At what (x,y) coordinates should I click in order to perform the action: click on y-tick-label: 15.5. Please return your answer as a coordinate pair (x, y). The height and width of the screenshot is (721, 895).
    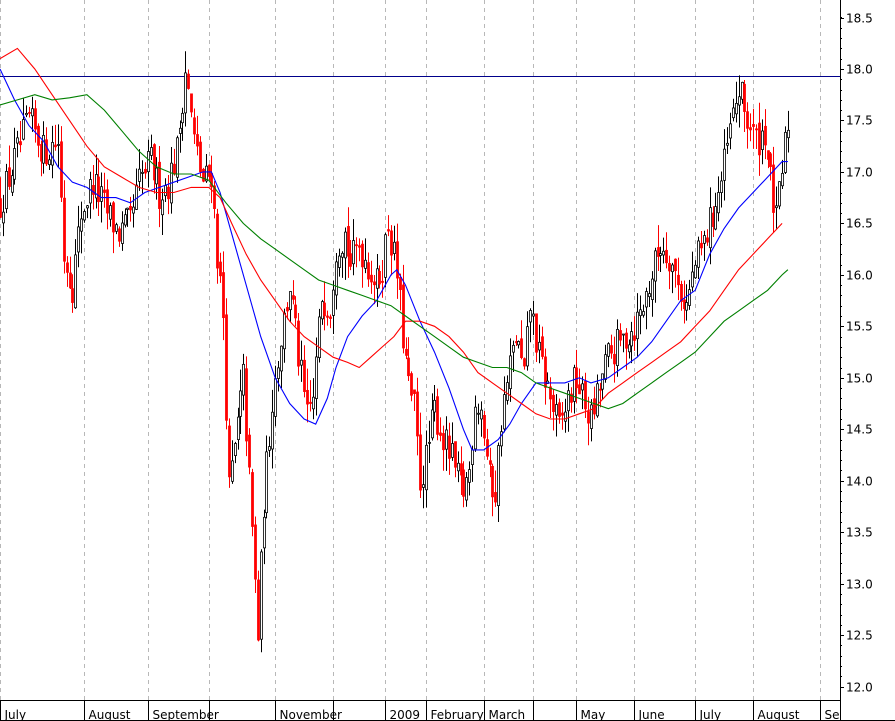
    Looking at the image, I should click on (859, 327).